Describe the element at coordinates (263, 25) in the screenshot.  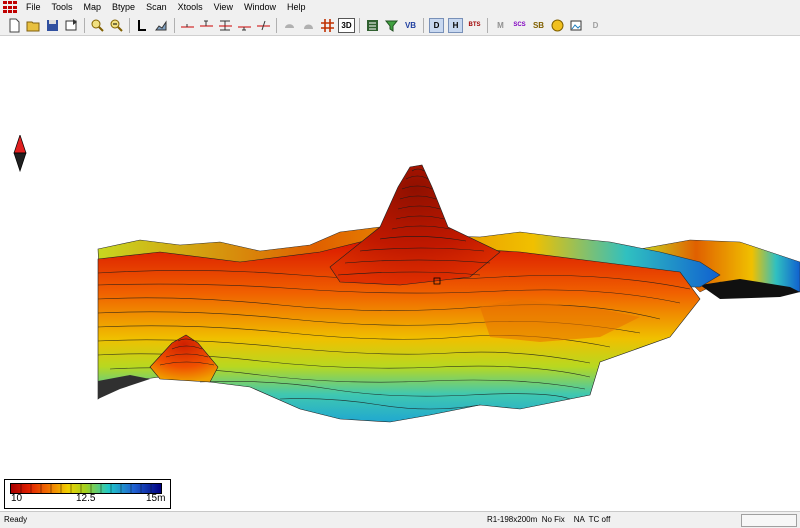
I see `cross-section-5-icon` at that location.